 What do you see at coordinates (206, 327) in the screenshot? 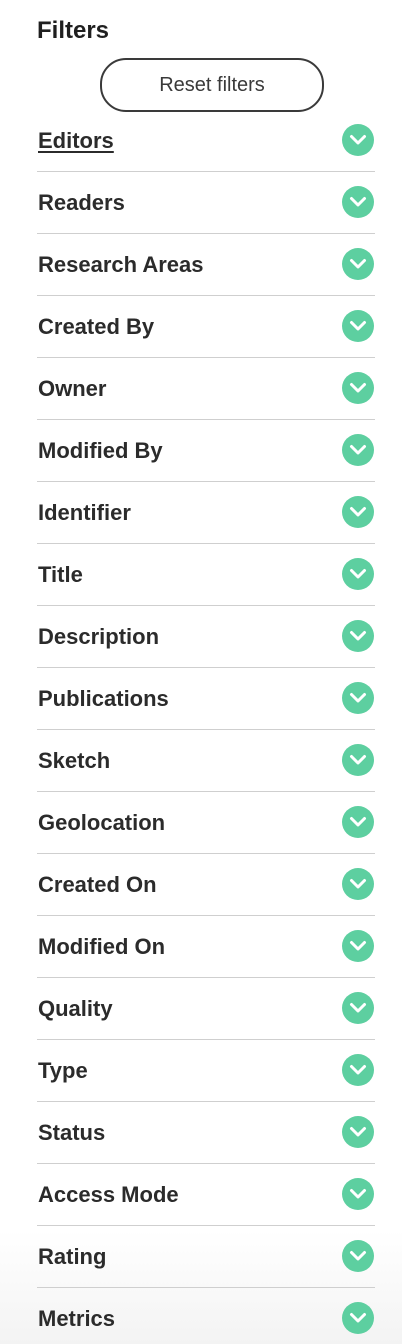
I see `filter-item-created-by: Created By` at bounding box center [206, 327].